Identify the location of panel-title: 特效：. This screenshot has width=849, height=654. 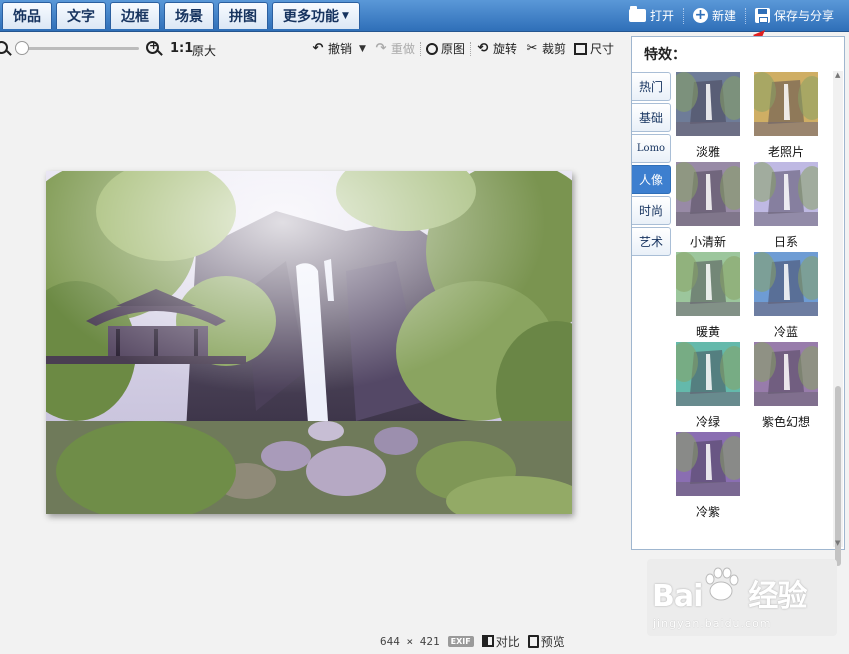
(665, 55).